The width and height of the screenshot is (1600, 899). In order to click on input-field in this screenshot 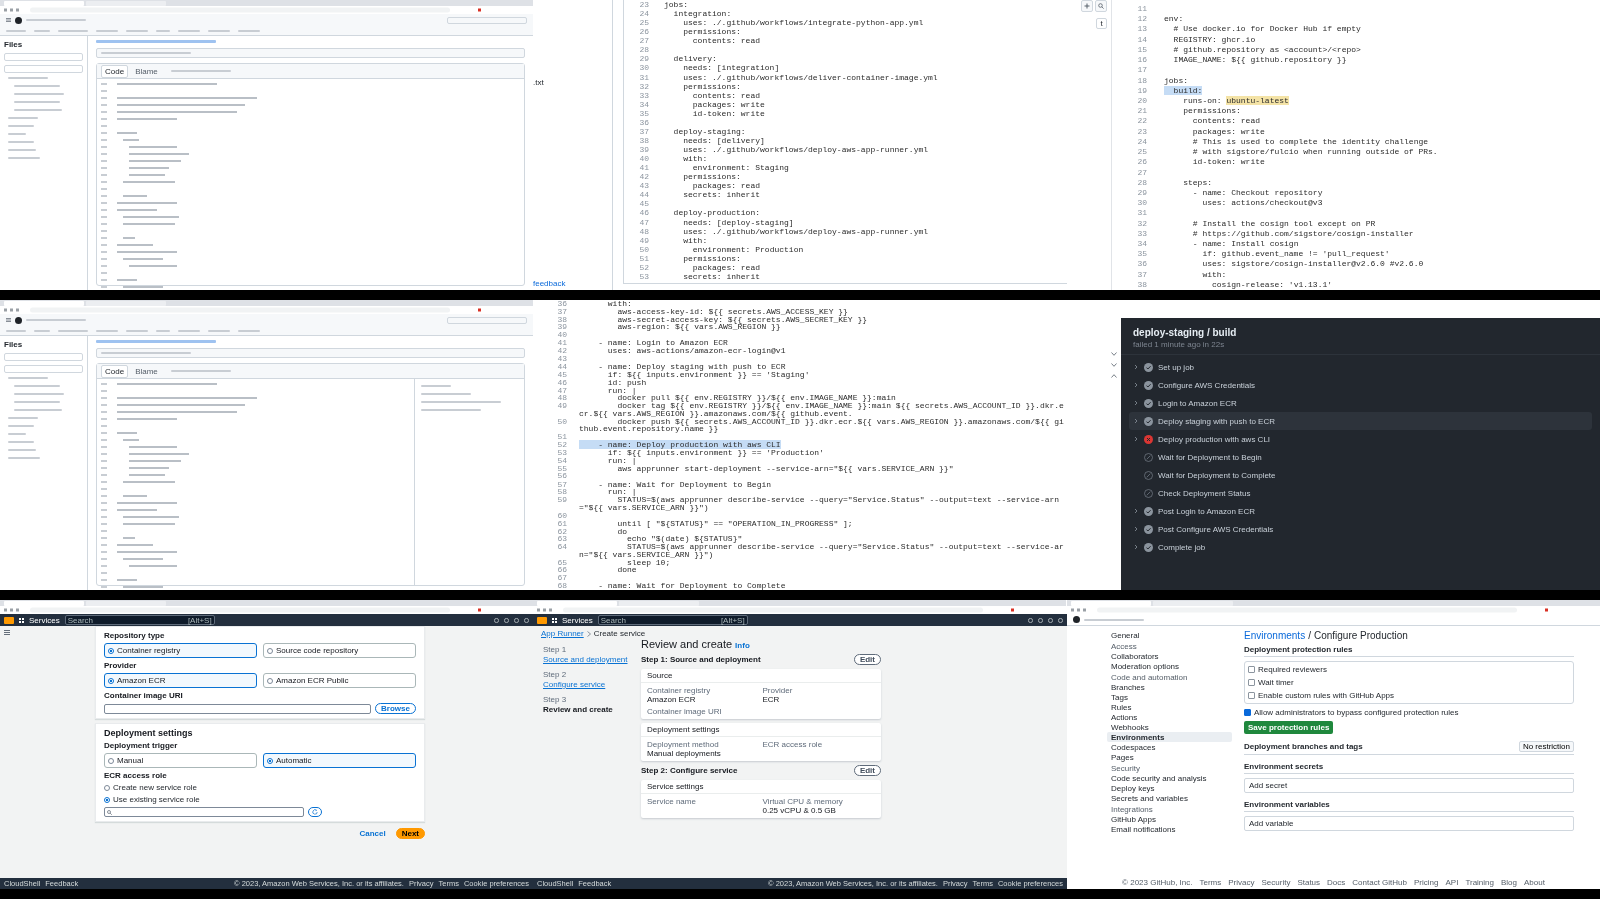, I will do `click(238, 708)`.